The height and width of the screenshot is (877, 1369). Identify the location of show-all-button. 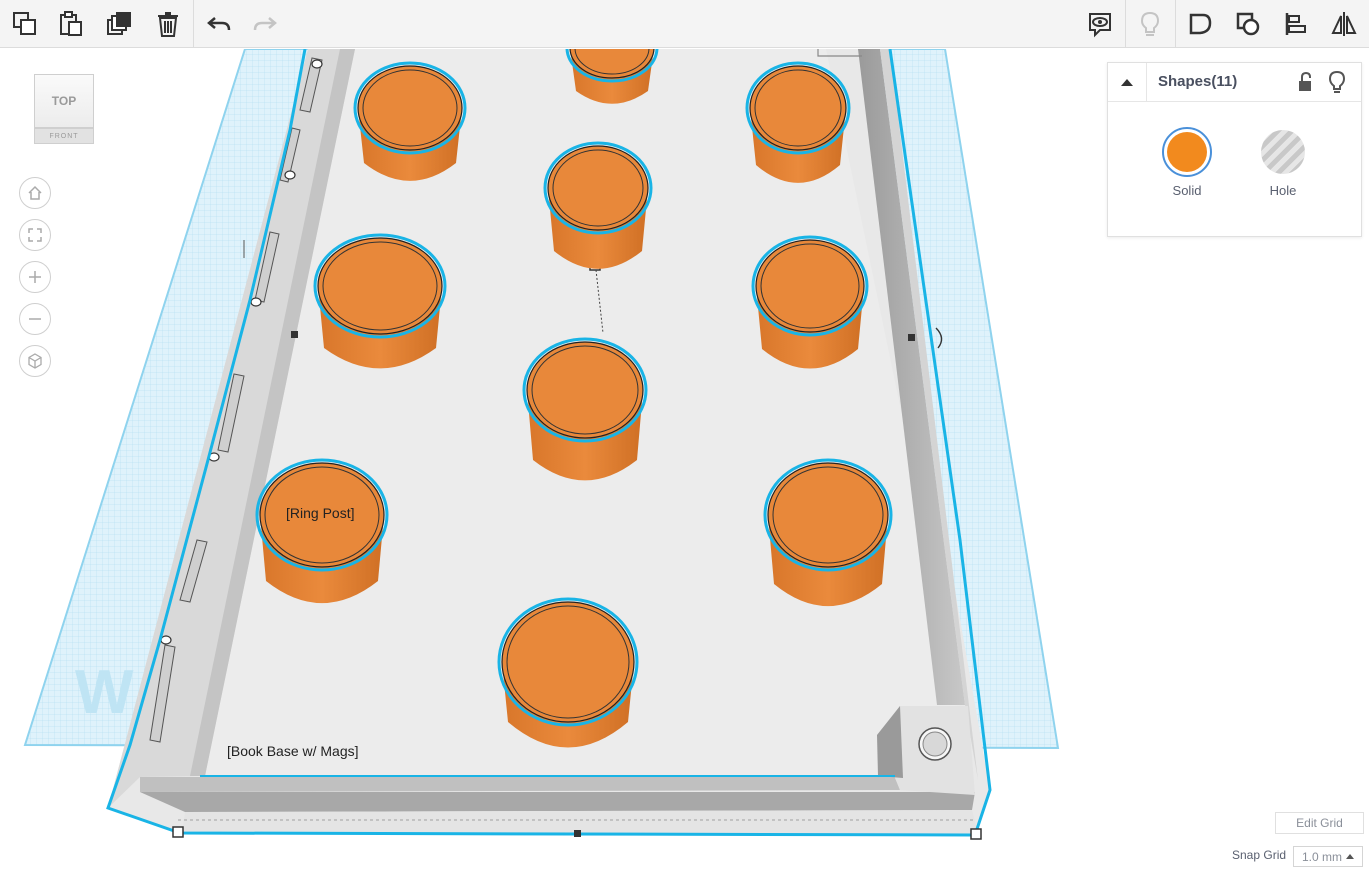
(1100, 24).